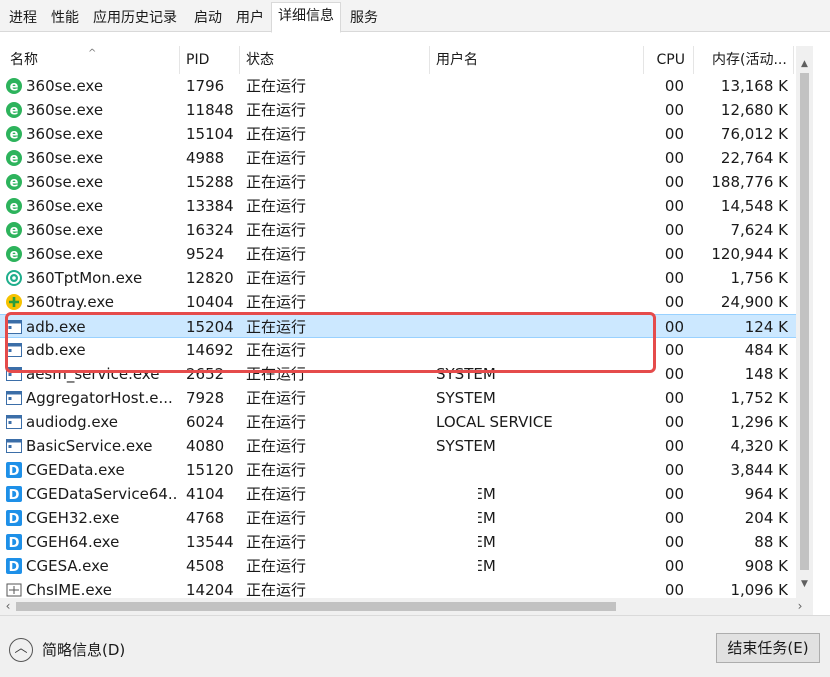  I want to click on table-row: e360se.exe11848正在运行0012,680 K已, so click(398, 110).